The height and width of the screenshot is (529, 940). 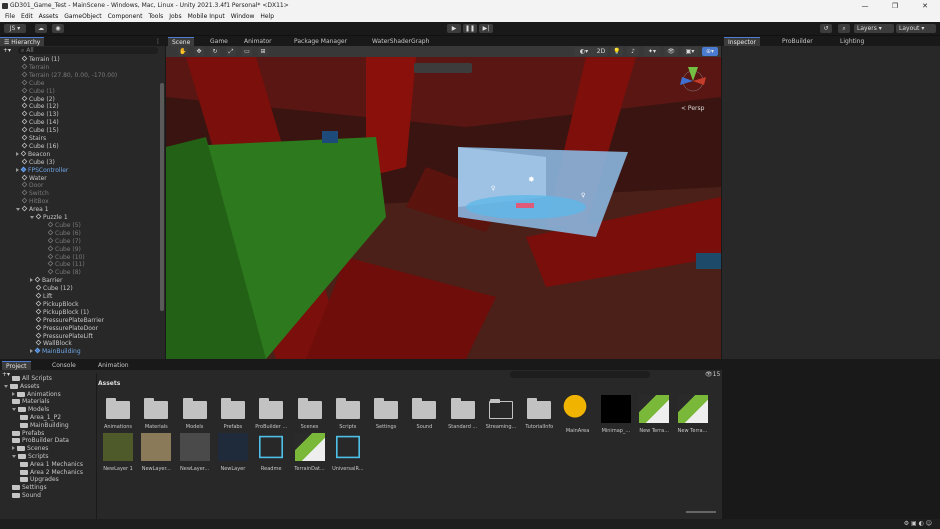 What do you see at coordinates (158, 41) in the screenshot?
I see `panel-menu-icon: ⋮` at bounding box center [158, 41].